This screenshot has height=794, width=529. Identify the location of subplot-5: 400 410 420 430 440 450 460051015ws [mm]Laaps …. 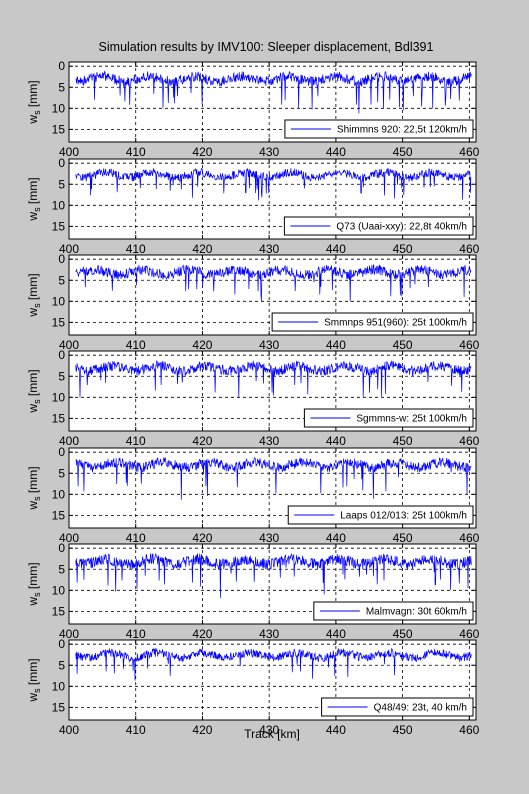
(253, 495).